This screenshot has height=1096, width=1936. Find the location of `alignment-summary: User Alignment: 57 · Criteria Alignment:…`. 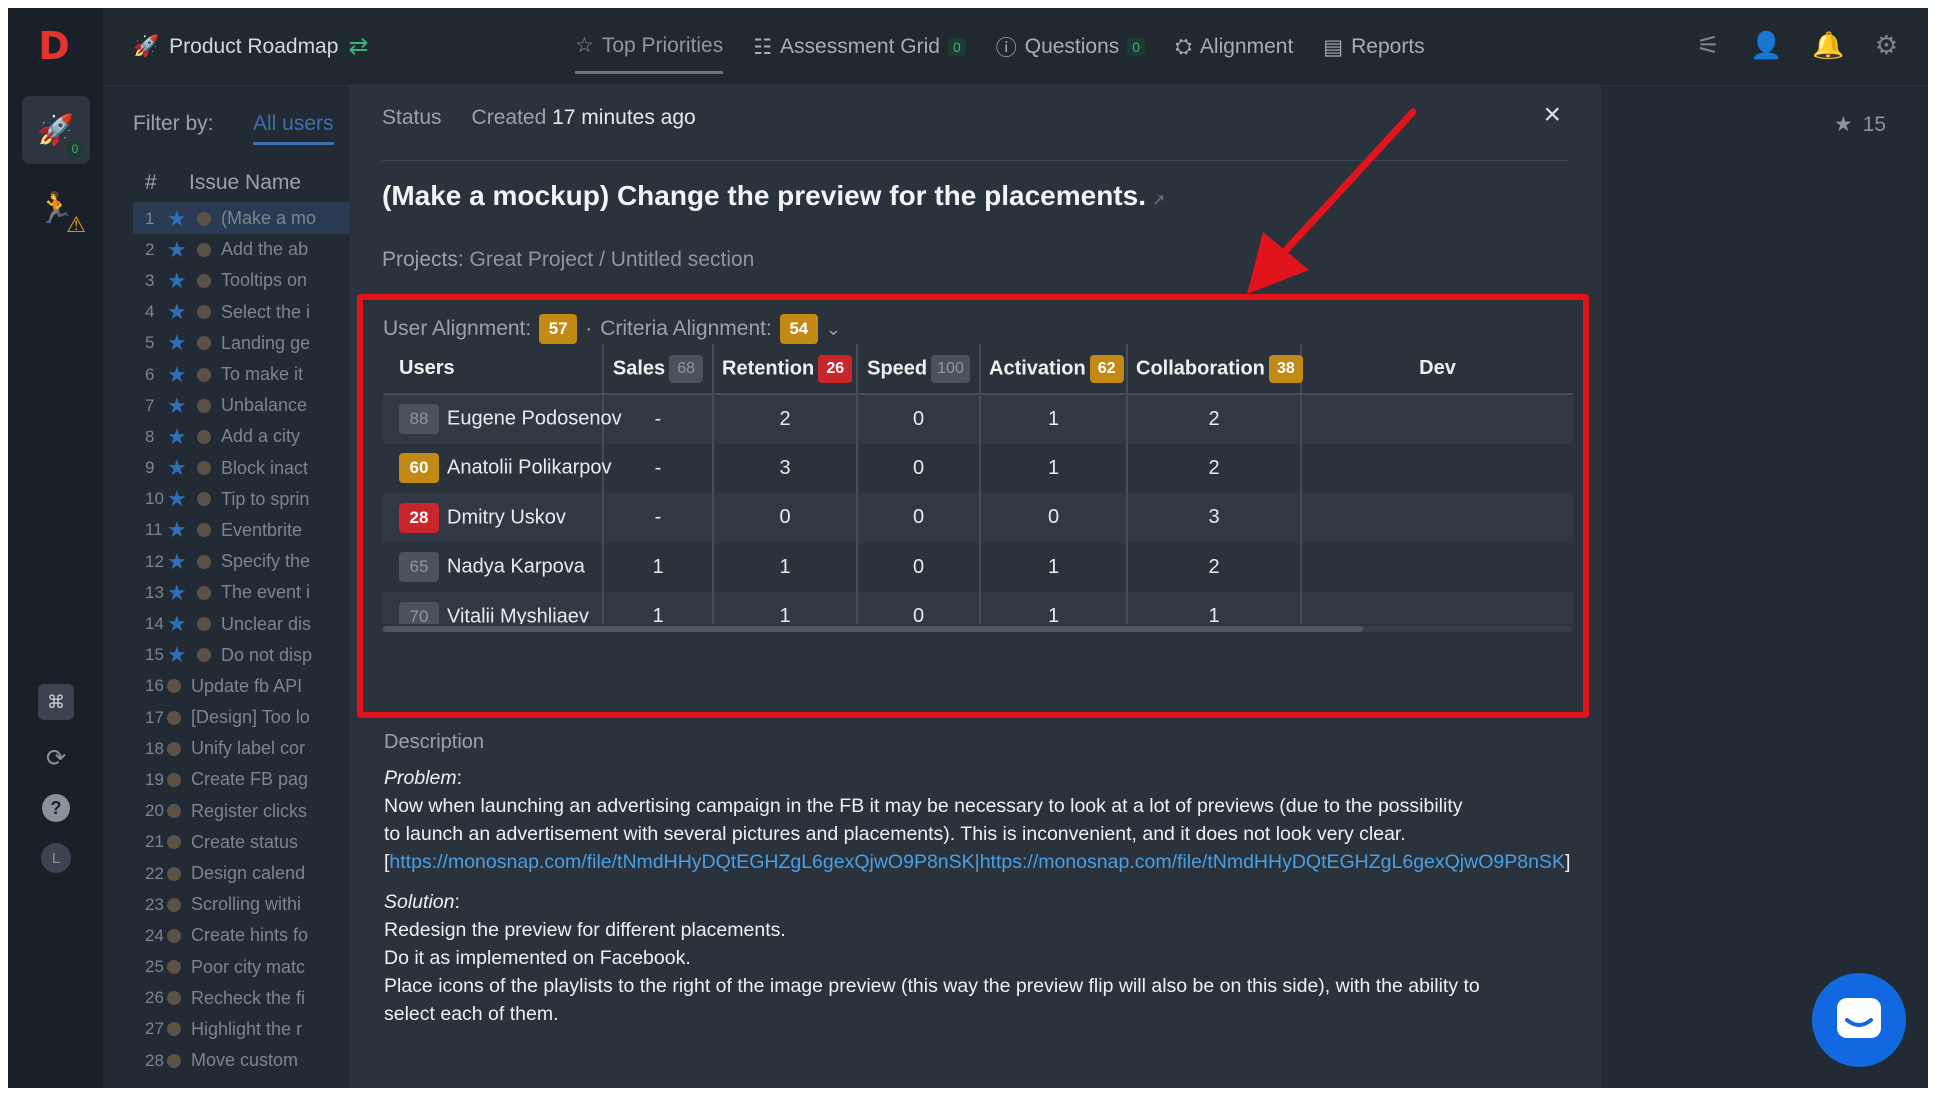

alignment-summary: User Alignment: 57 · Criteria Alignment:… is located at coordinates (612, 329).